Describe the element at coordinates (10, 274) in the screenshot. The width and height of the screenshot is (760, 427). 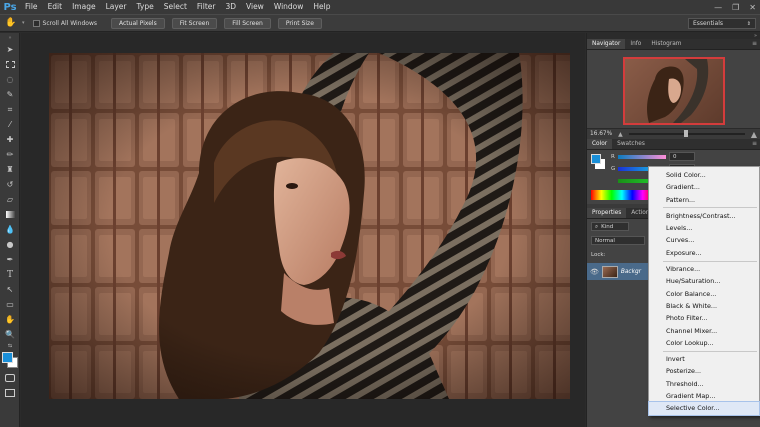
I see `type-tool-icon: T` at that location.